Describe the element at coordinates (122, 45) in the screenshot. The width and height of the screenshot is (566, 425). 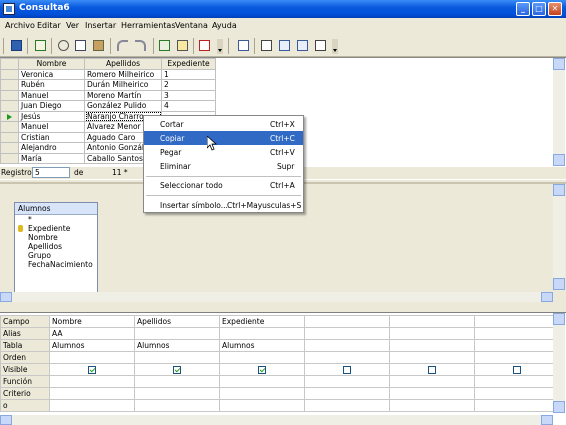
I see `undo-icon` at that location.